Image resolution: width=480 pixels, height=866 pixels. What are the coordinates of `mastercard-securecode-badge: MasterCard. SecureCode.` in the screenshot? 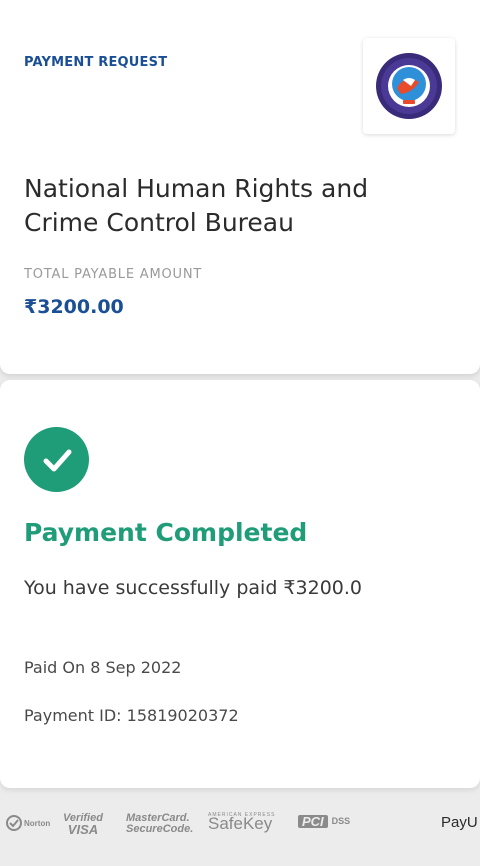 It's located at (159, 824).